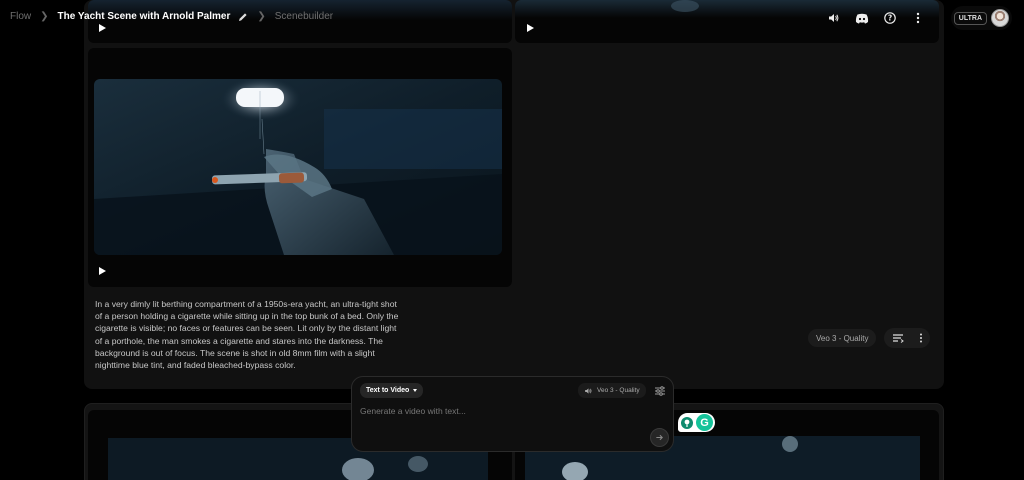 The image size is (1024, 480). What do you see at coordinates (842, 338) in the screenshot?
I see `model-badge: Veo 3 - Quality` at bounding box center [842, 338].